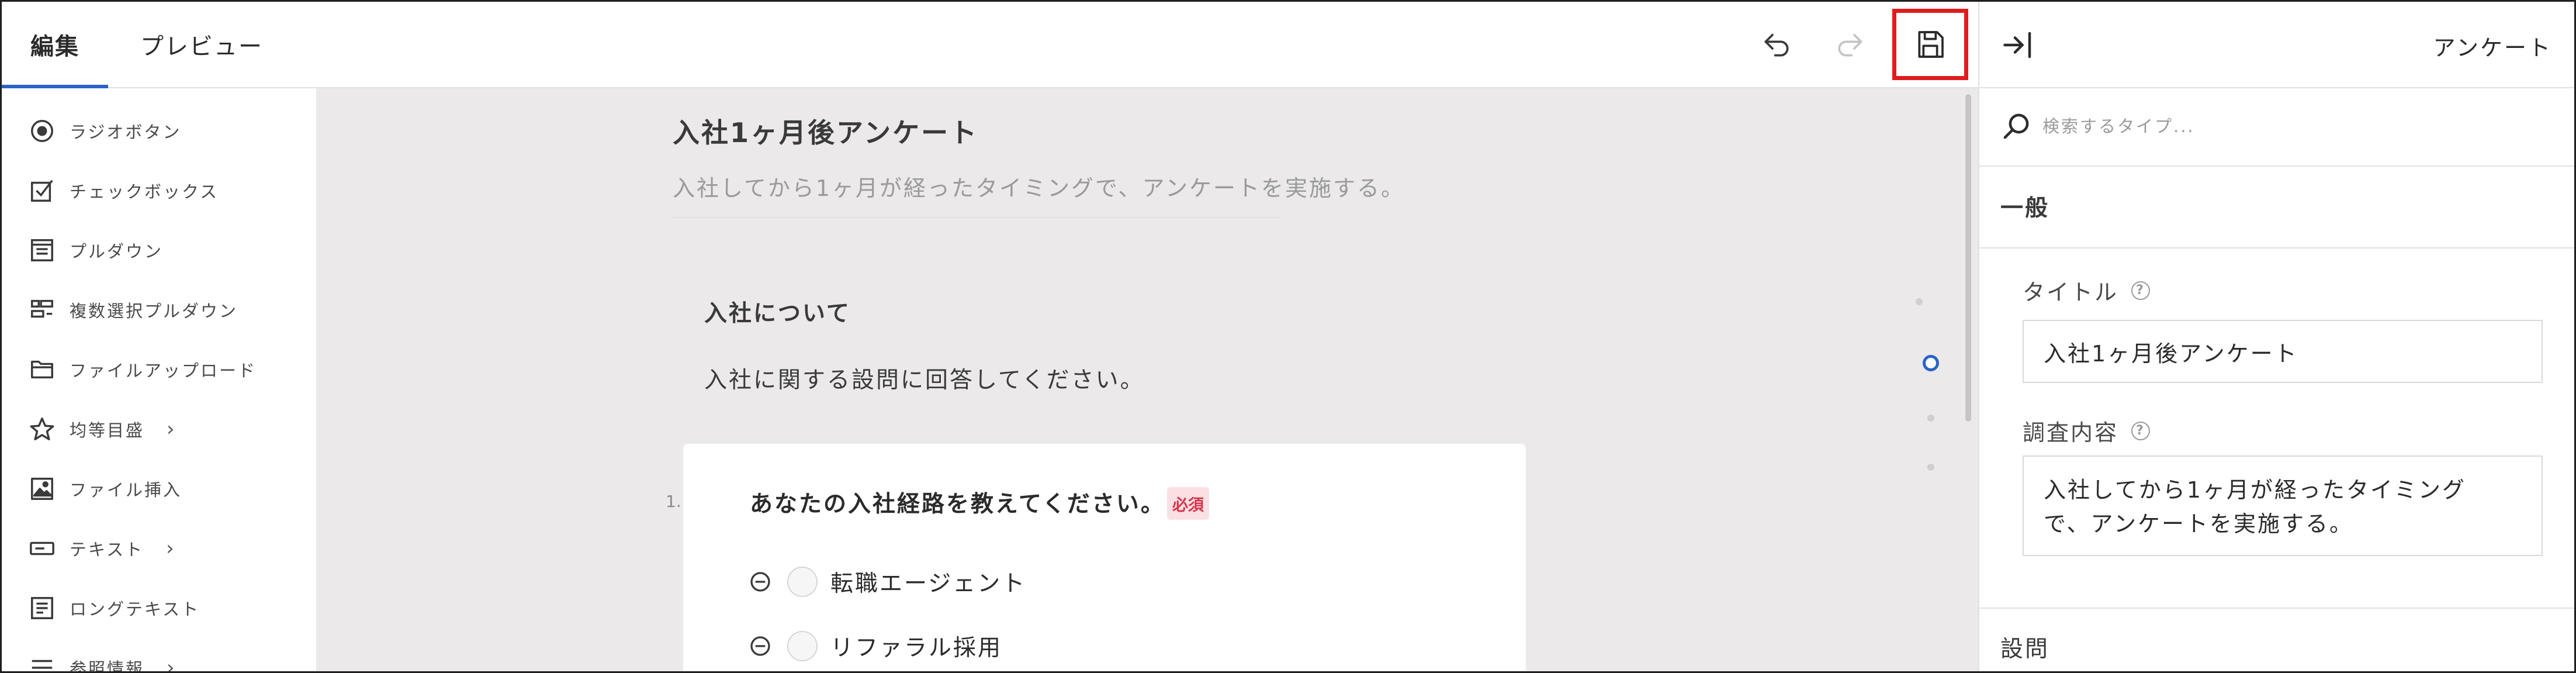 This screenshot has height=673, width=2576. What do you see at coordinates (2016, 126) in the screenshot?
I see `search-icon` at bounding box center [2016, 126].